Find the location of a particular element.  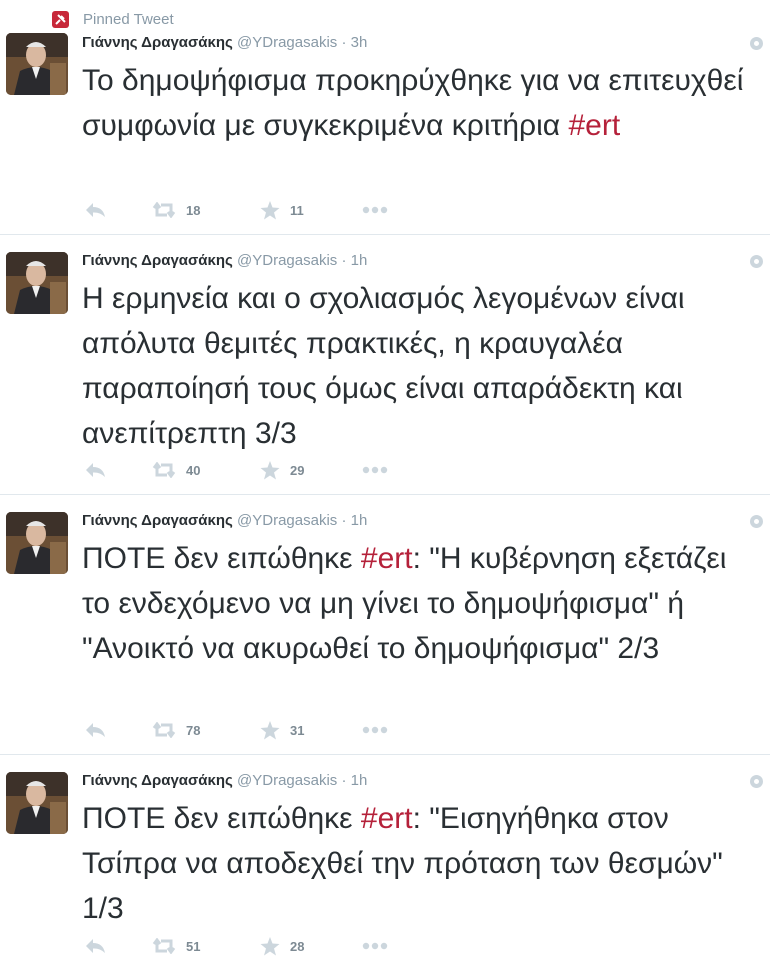

favorite-button: 31 is located at coordinates (282, 730).